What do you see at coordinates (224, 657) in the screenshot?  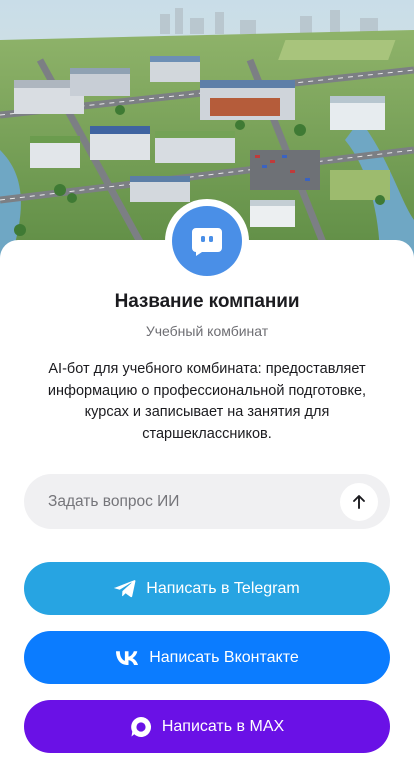 I see `vk-button-label: Написать Вконтакте` at bounding box center [224, 657].